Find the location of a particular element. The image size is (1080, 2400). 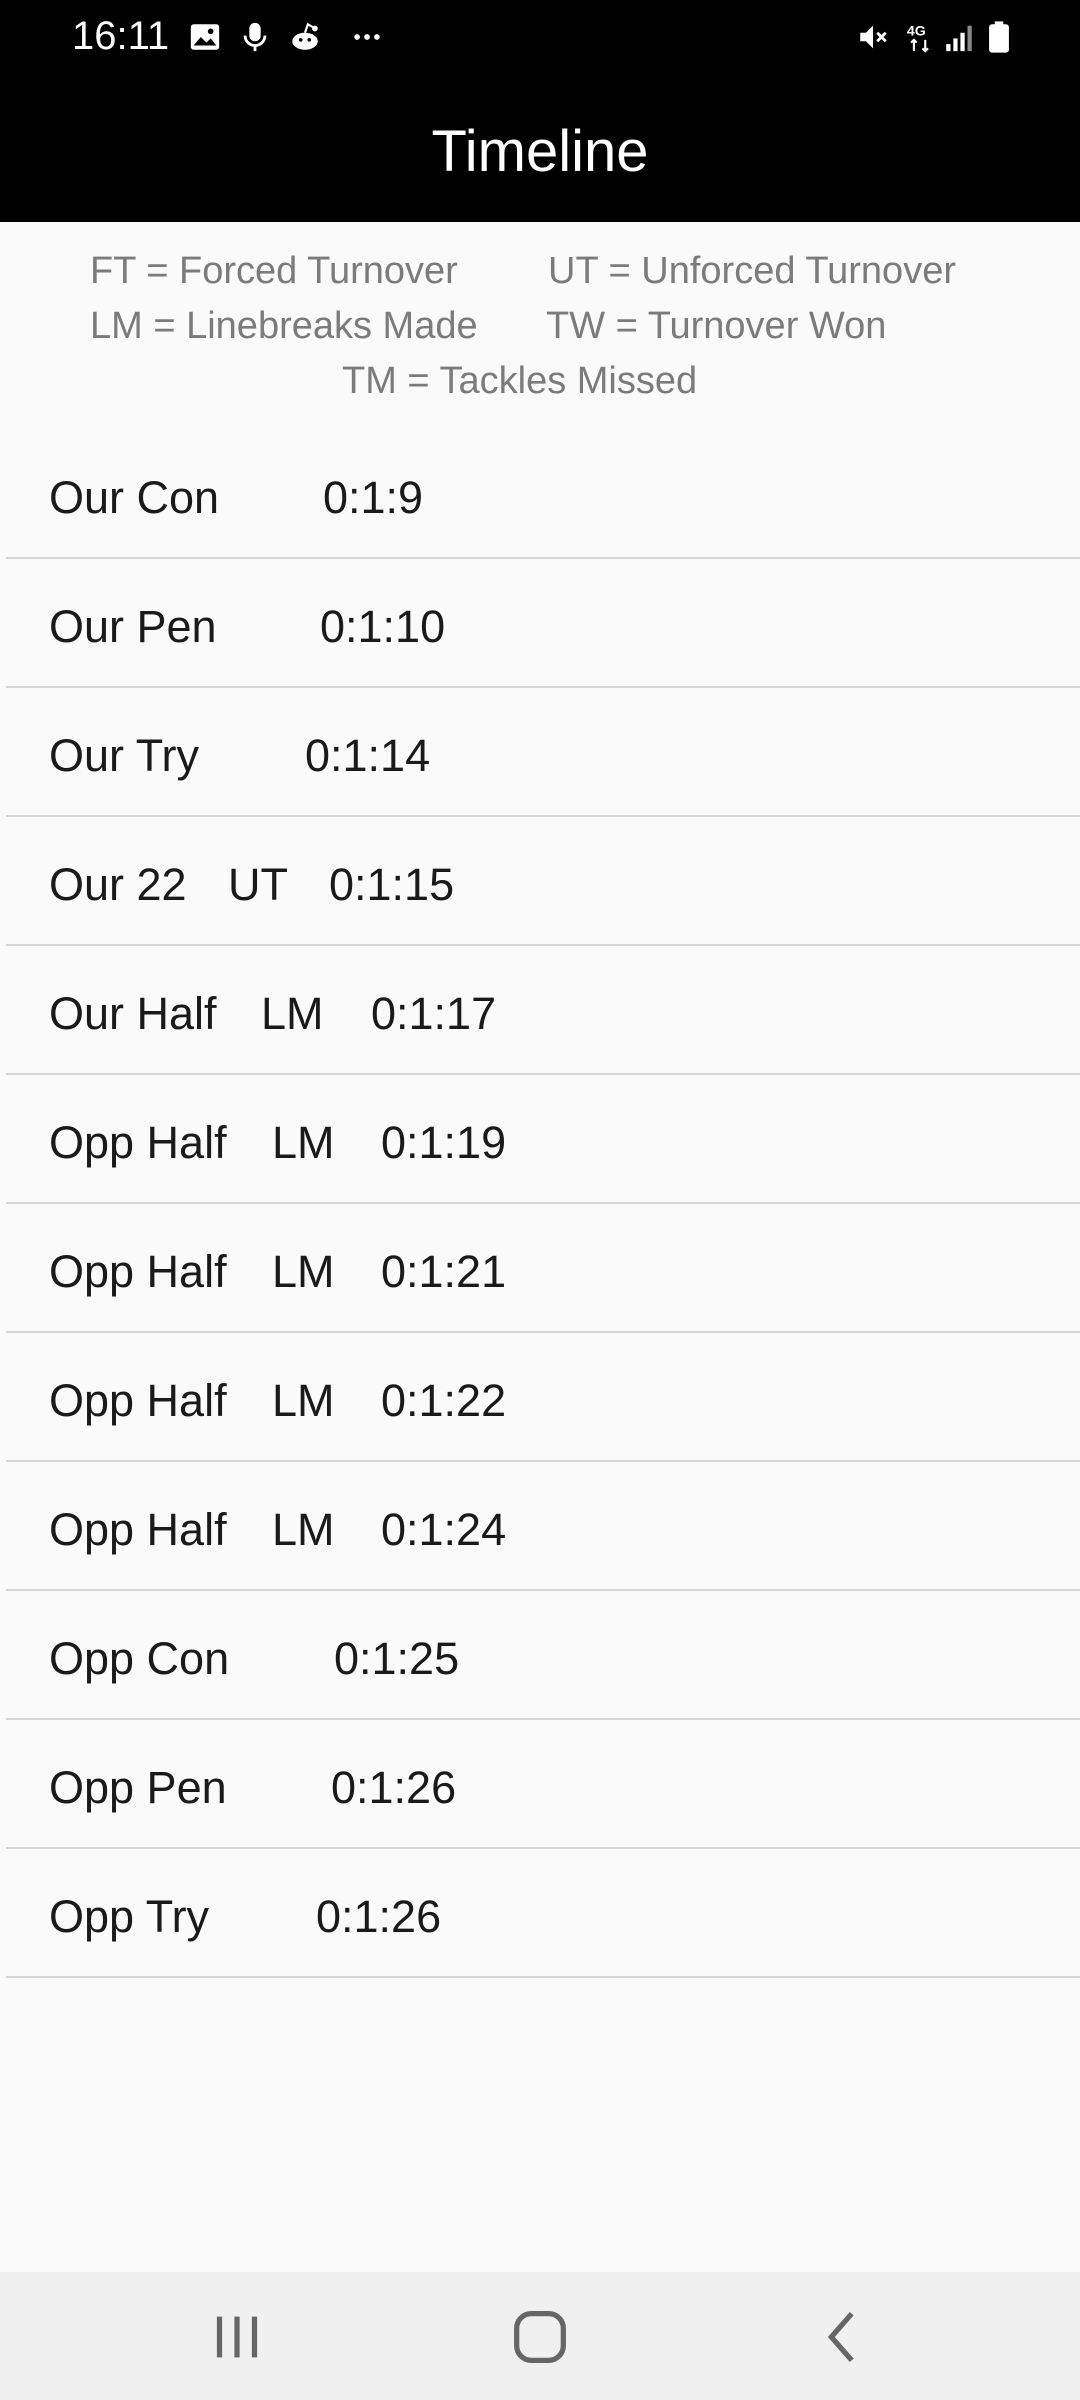

row-time: 0:1:17 is located at coordinates (434, 1013).